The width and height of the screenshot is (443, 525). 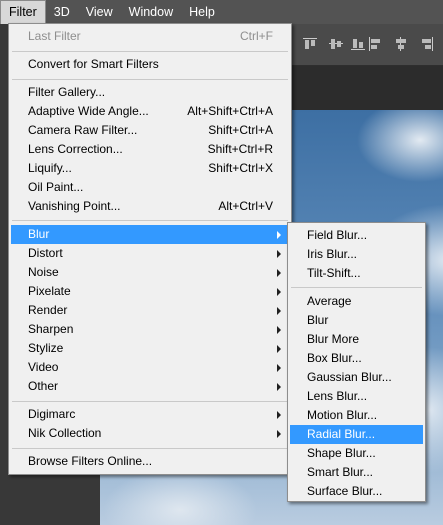 What do you see at coordinates (150, 253) in the screenshot?
I see `menu-item-distort: Distort` at bounding box center [150, 253].